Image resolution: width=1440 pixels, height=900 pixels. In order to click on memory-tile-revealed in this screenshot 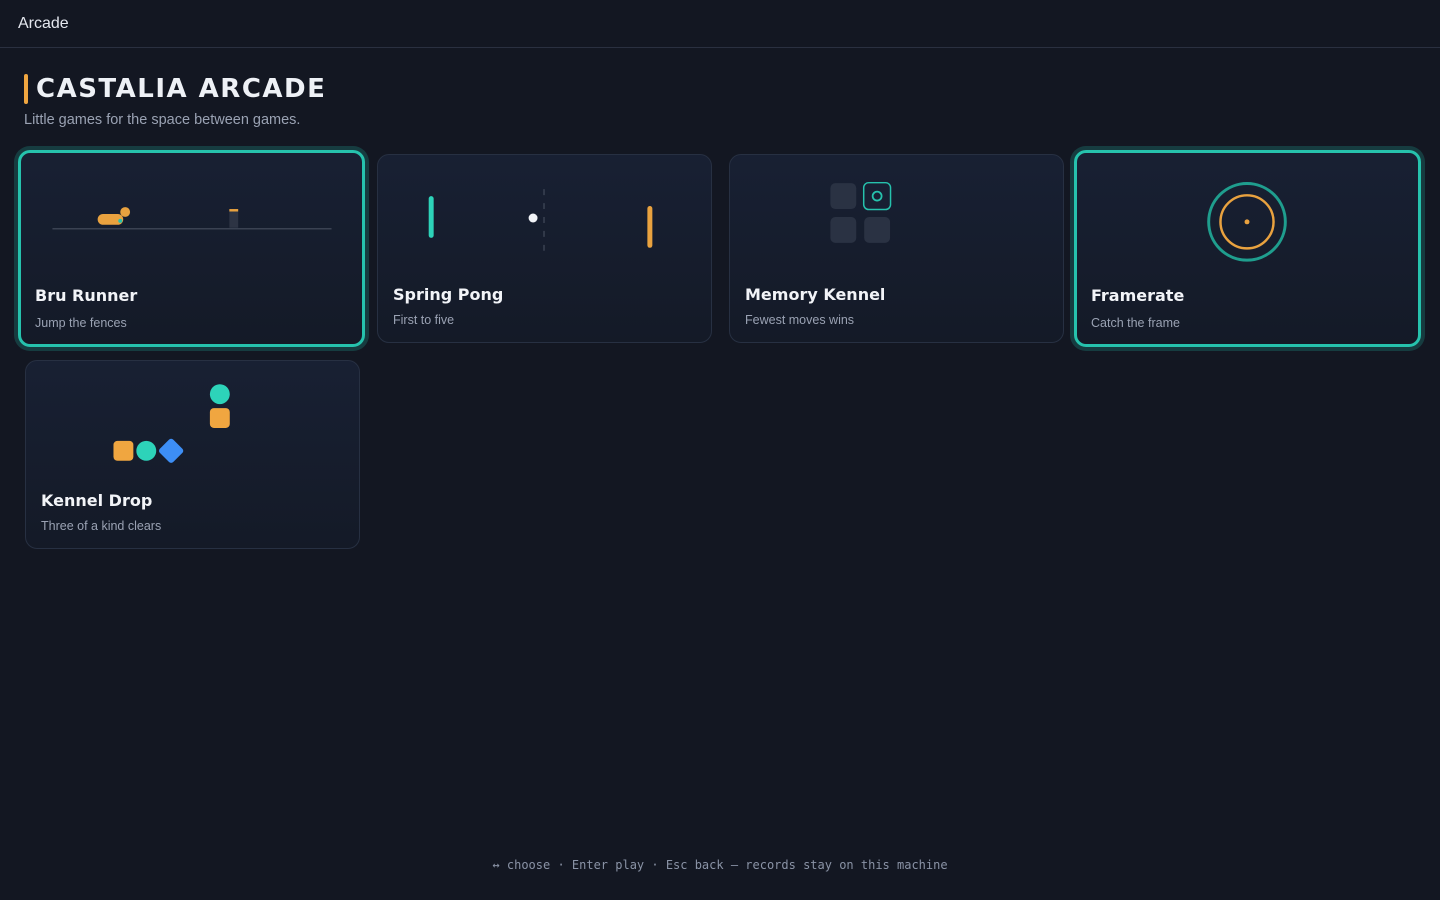, I will do `click(877, 196)`.